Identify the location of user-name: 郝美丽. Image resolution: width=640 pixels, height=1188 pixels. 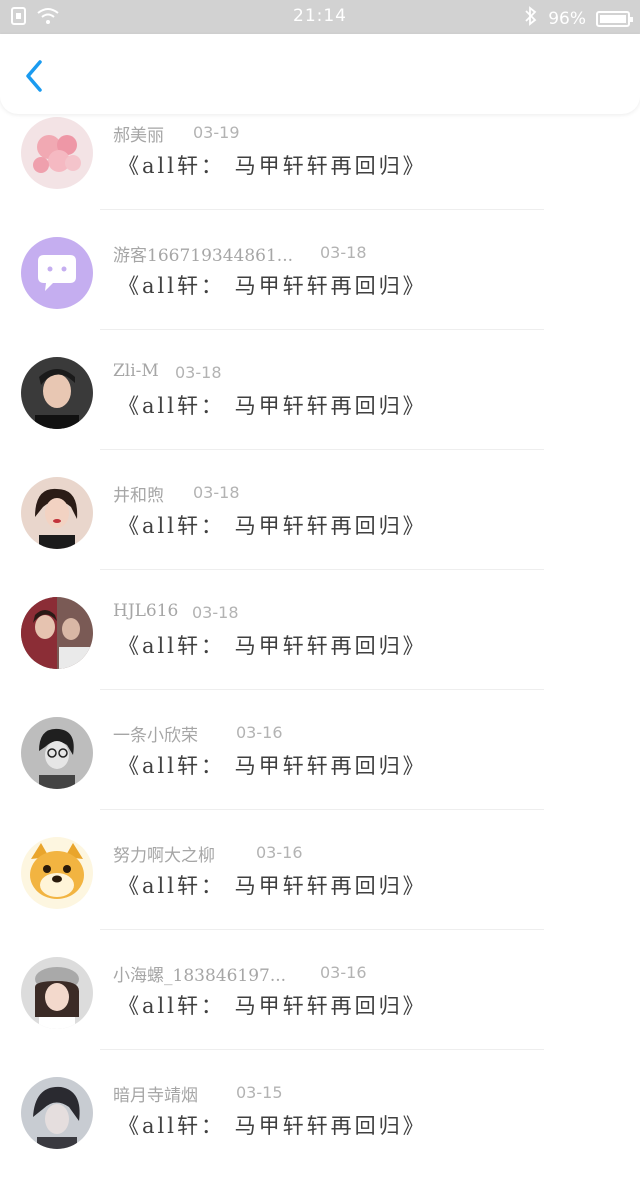
(138, 133).